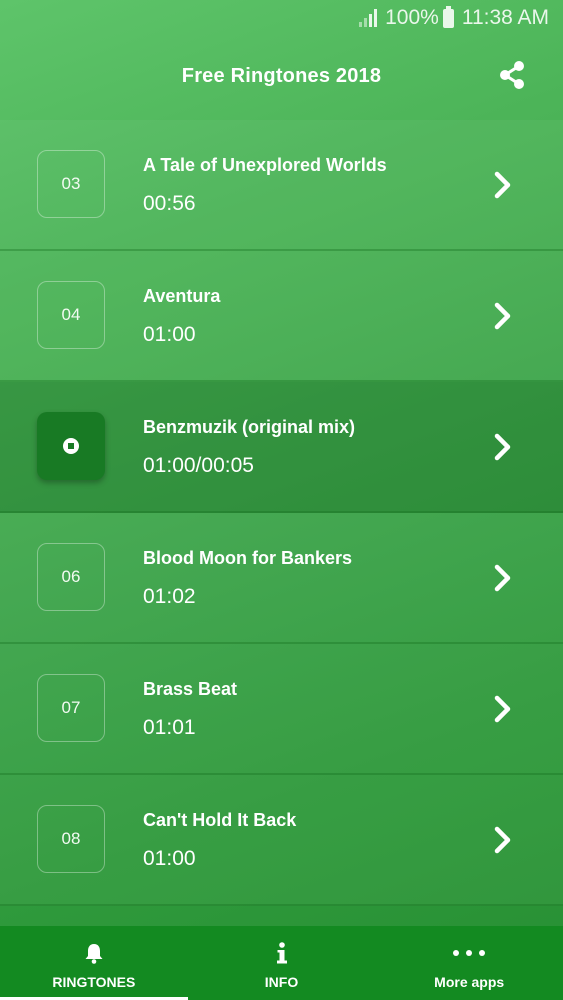 This screenshot has width=563, height=1000. I want to click on tab-label: More apps, so click(469, 982).